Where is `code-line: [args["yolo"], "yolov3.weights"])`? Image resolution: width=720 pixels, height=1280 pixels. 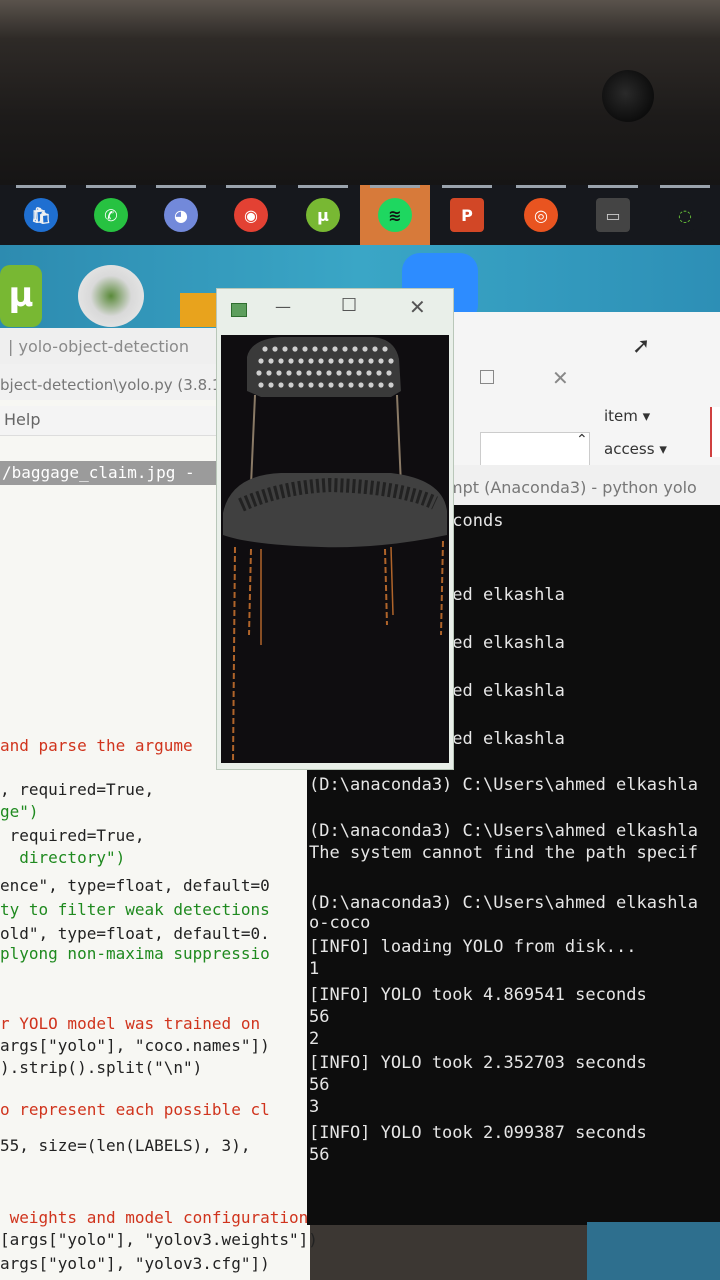 code-line: [args["yolo"], "yolov3.weights"]) is located at coordinates (159, 1239).